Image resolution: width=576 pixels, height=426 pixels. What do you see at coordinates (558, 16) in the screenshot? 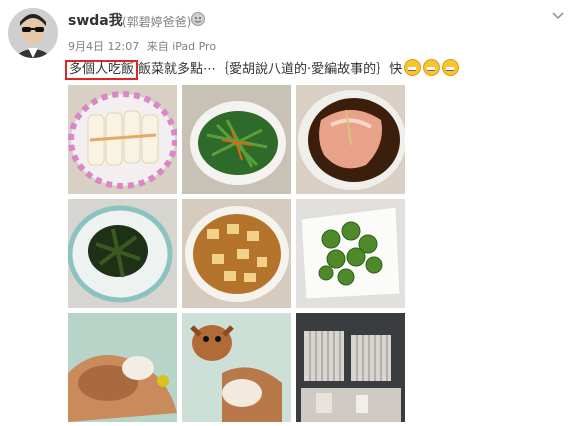
I see `chevron-down-icon` at bounding box center [558, 16].